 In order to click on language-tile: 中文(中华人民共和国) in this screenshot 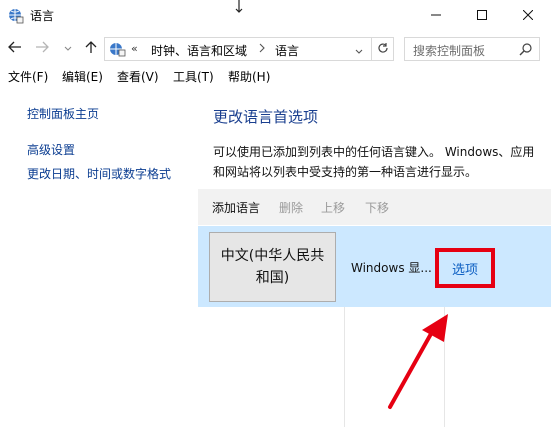, I will do `click(272, 267)`.